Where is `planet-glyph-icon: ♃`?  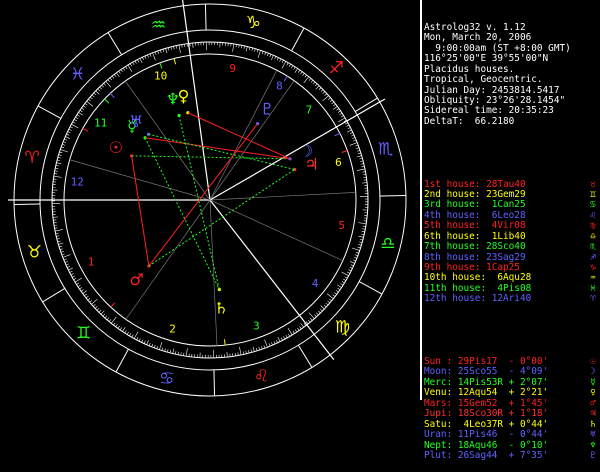 planet-glyph-icon: ♃ is located at coordinates (593, 414).